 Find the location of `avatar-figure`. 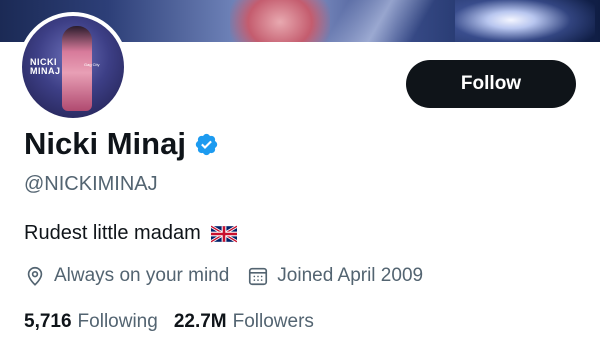

avatar-figure is located at coordinates (77, 68).